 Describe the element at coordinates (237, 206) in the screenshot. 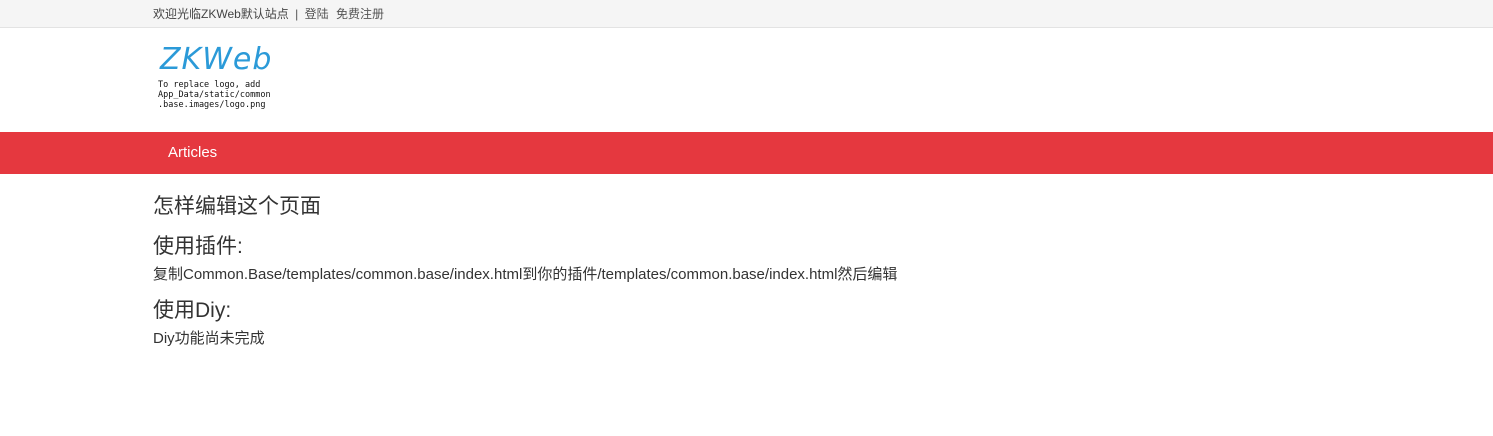

I see `page-title: 怎样编辑这个页面` at that location.